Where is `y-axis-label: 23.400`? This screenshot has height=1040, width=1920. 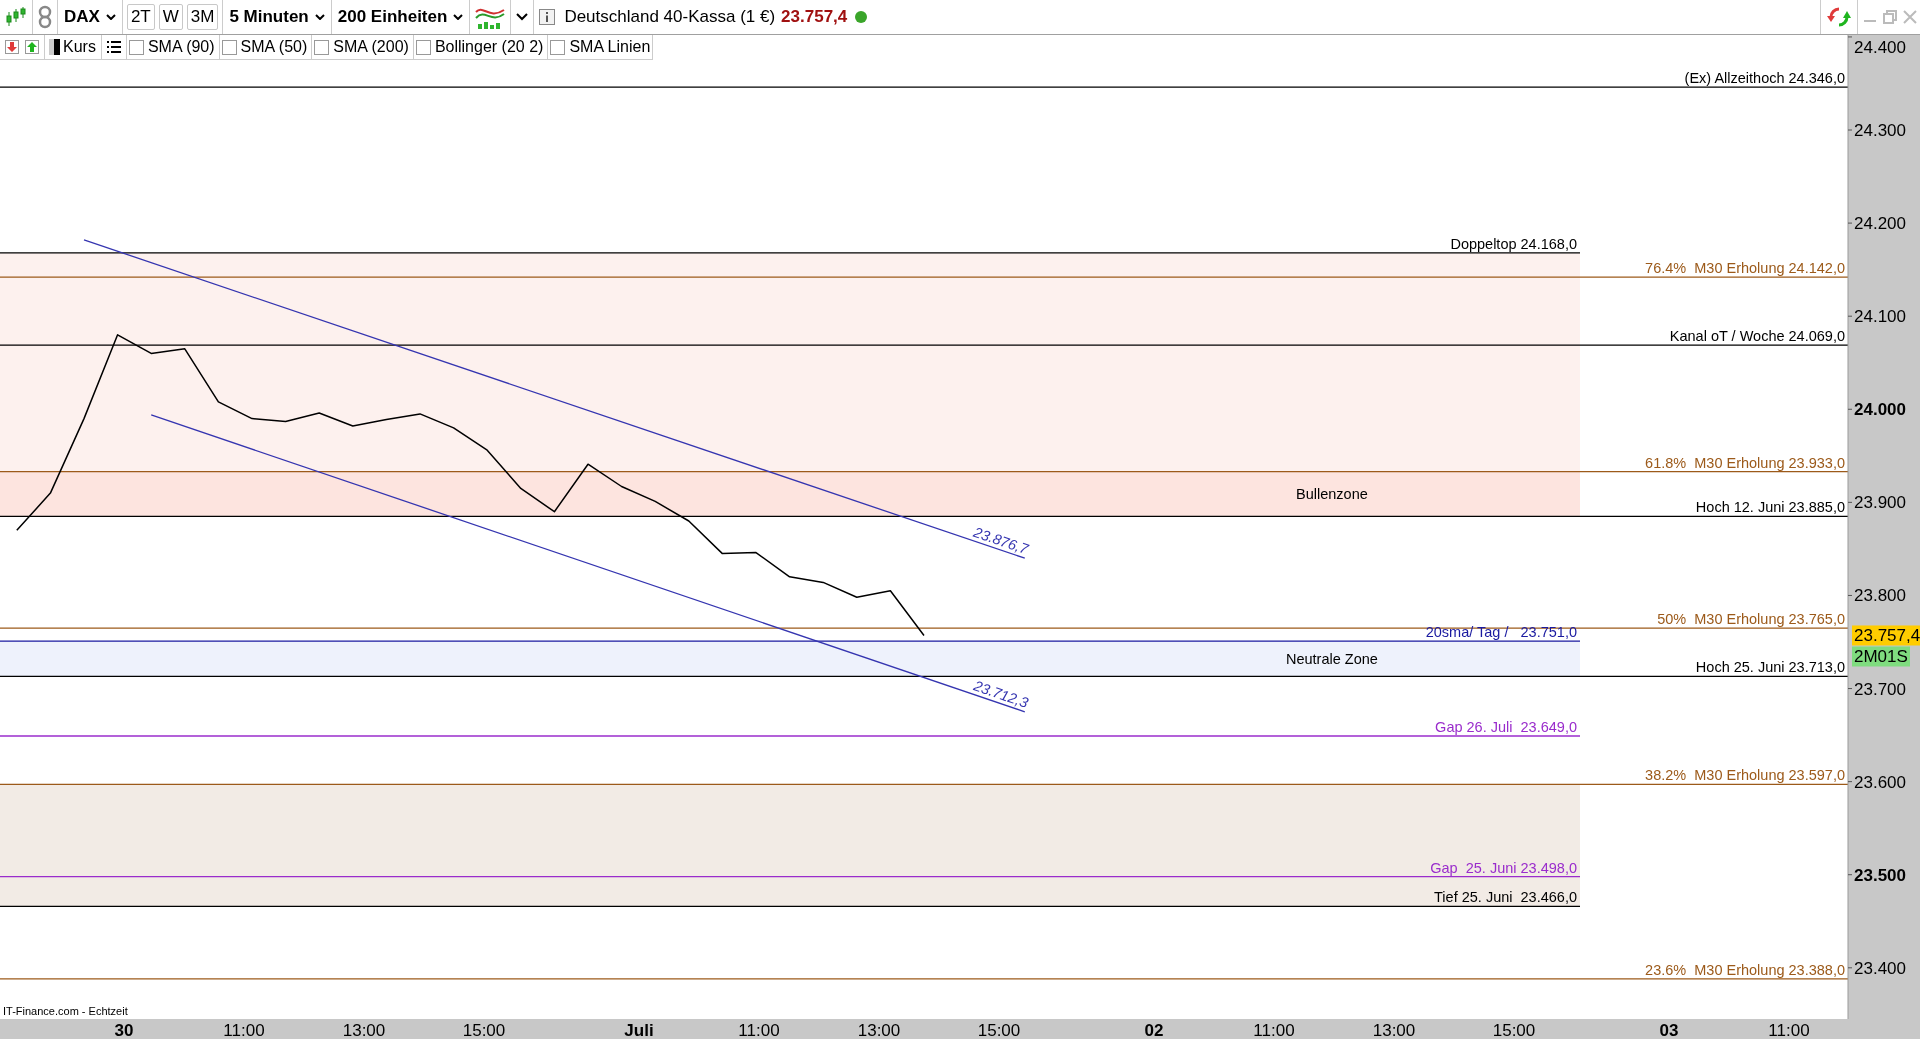
y-axis-label: 23.400 is located at coordinates (1880, 968).